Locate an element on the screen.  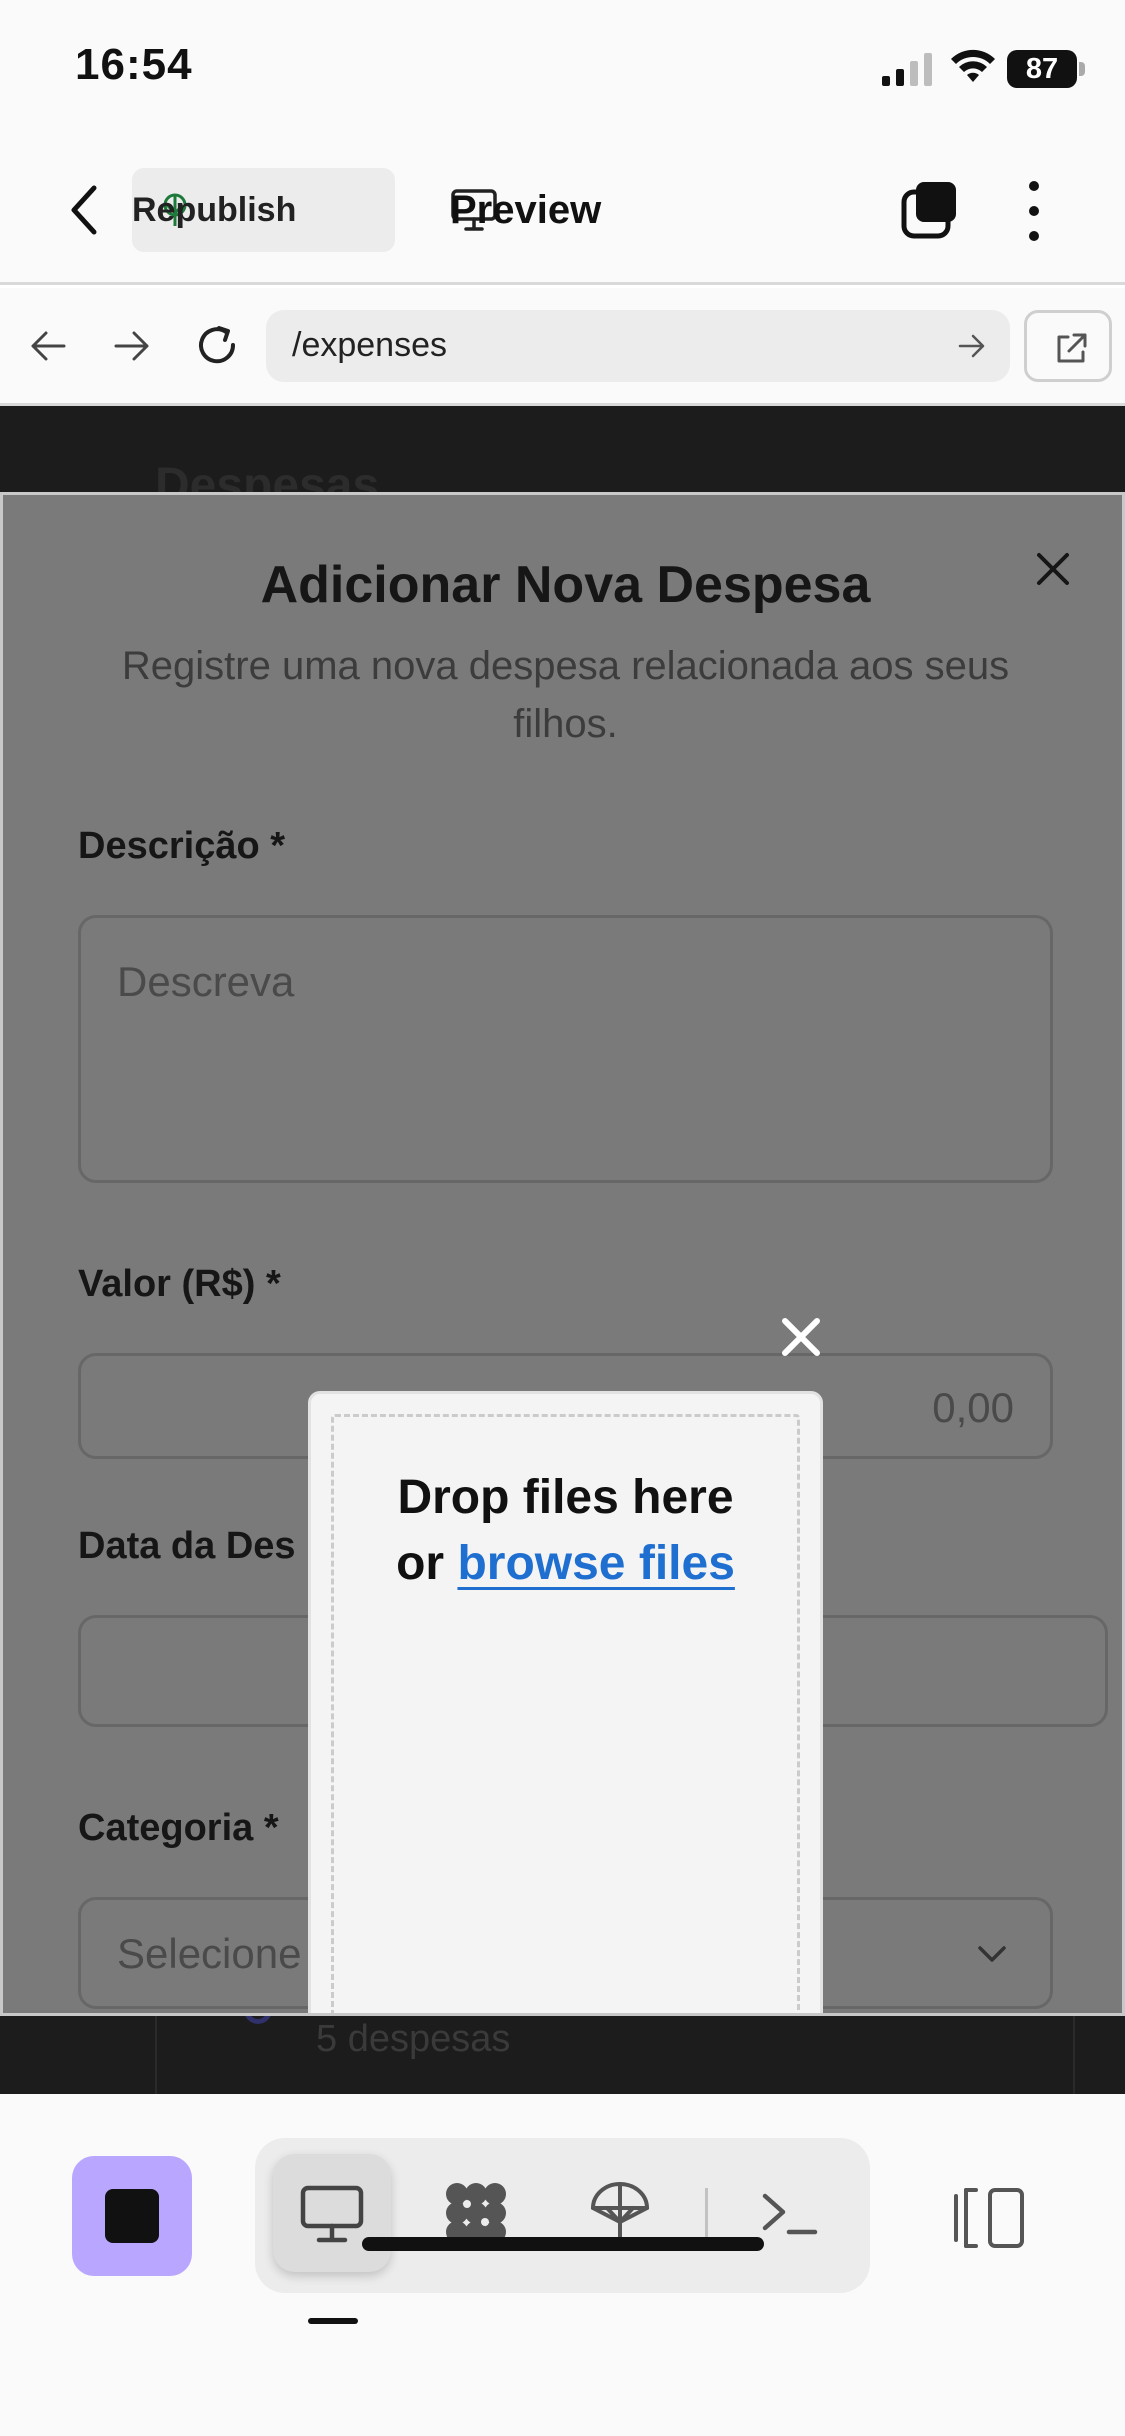
drop-files-text: Drop files here is located at coordinates (565, 1497).